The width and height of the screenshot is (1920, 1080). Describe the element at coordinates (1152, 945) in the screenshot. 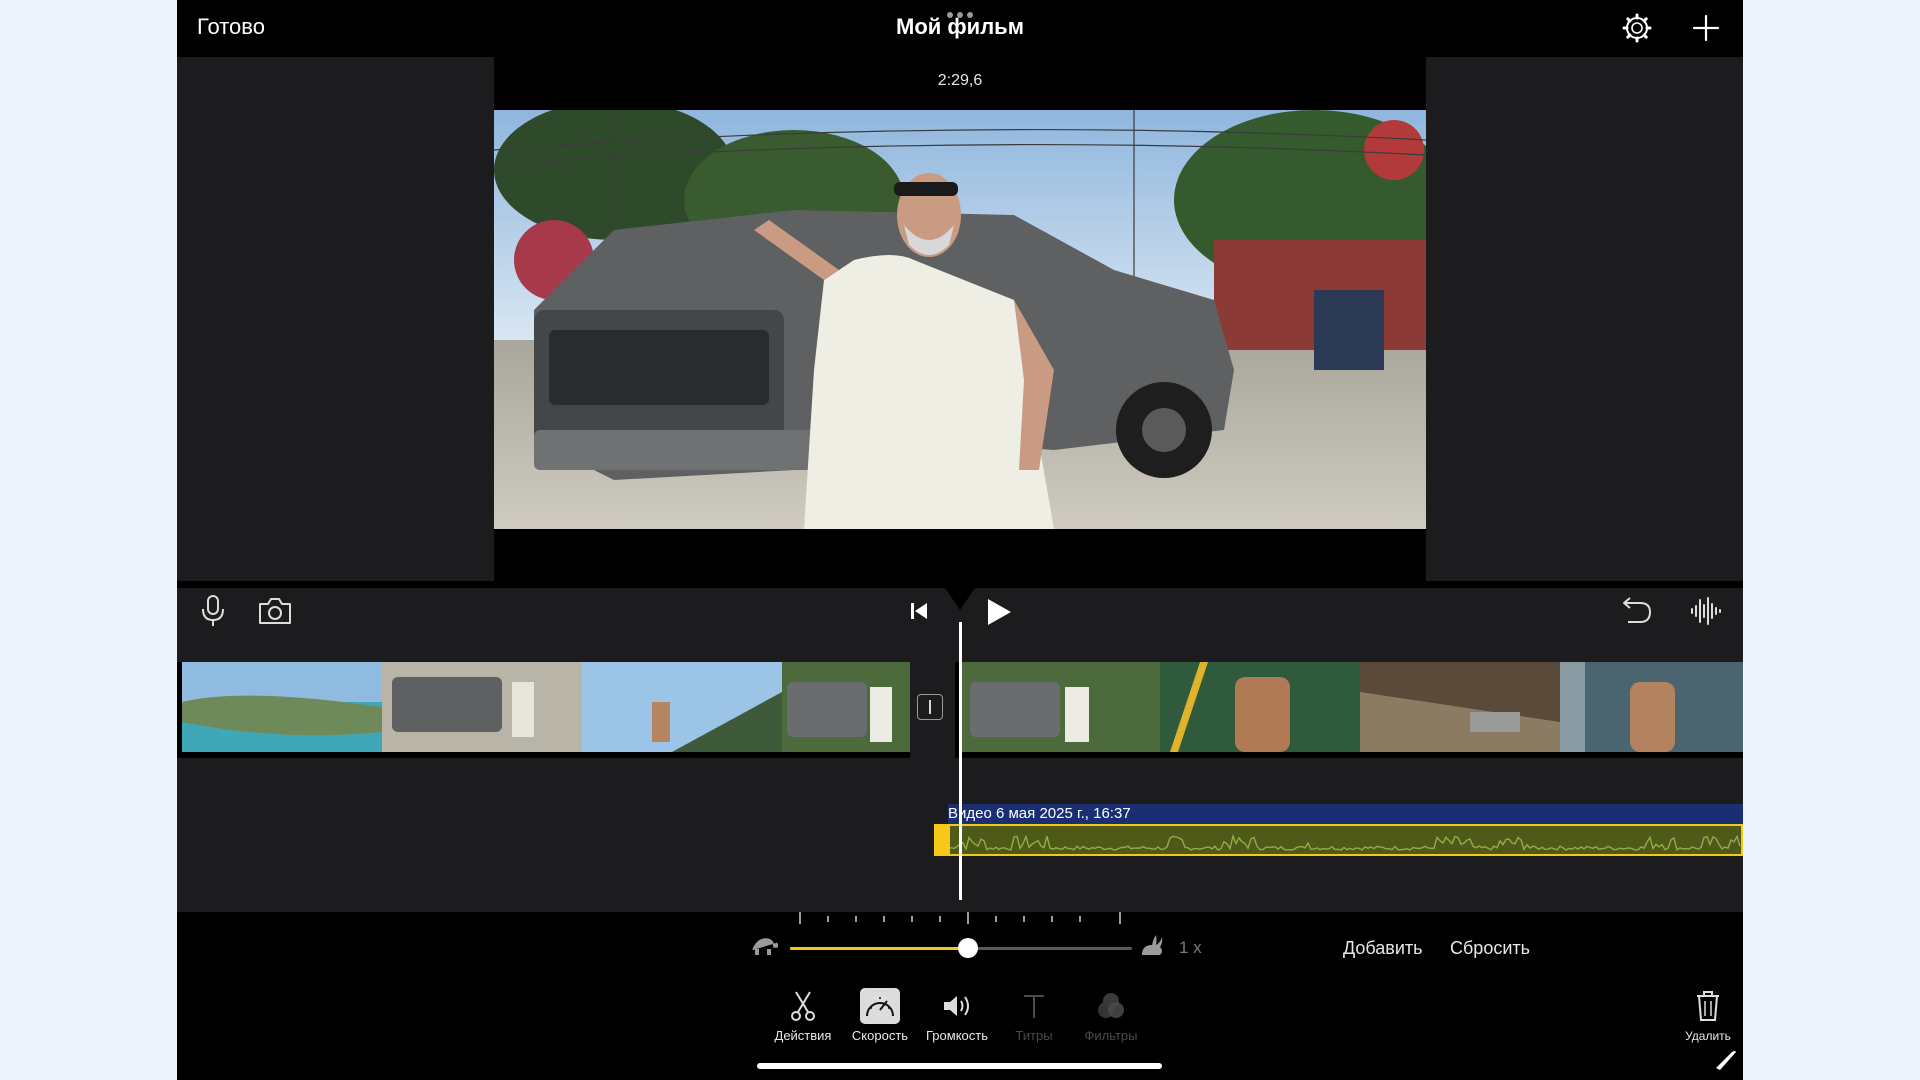

I see `rabbit-icon` at that location.